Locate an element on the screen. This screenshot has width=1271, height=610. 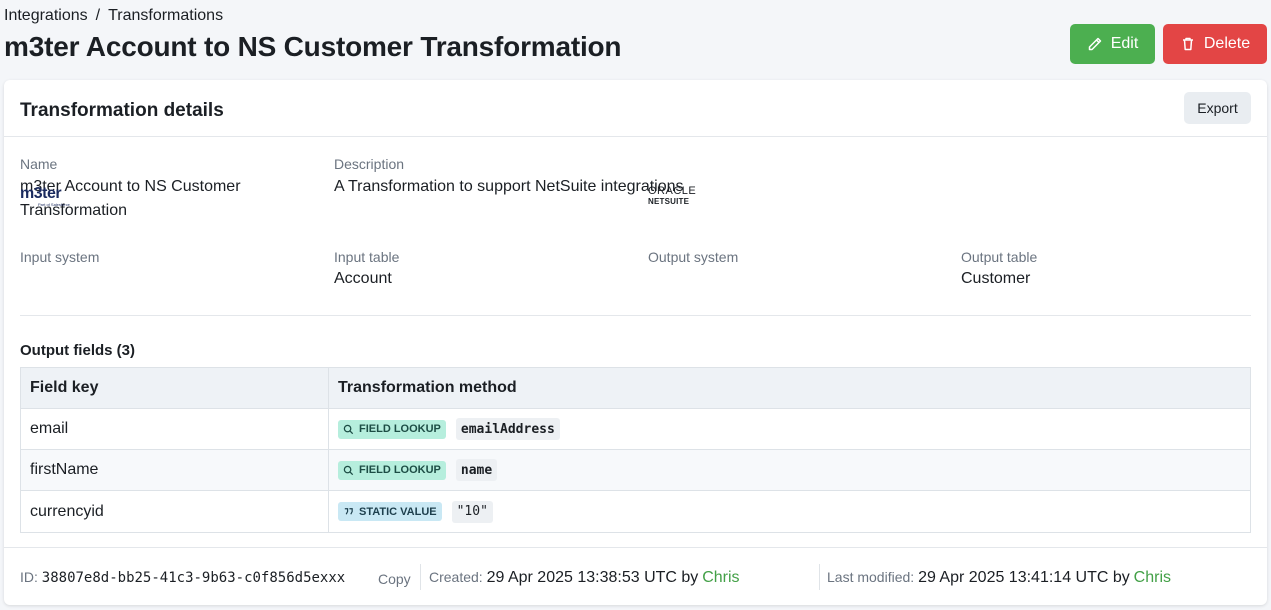
modified-by-link: Chris is located at coordinates (1152, 577).